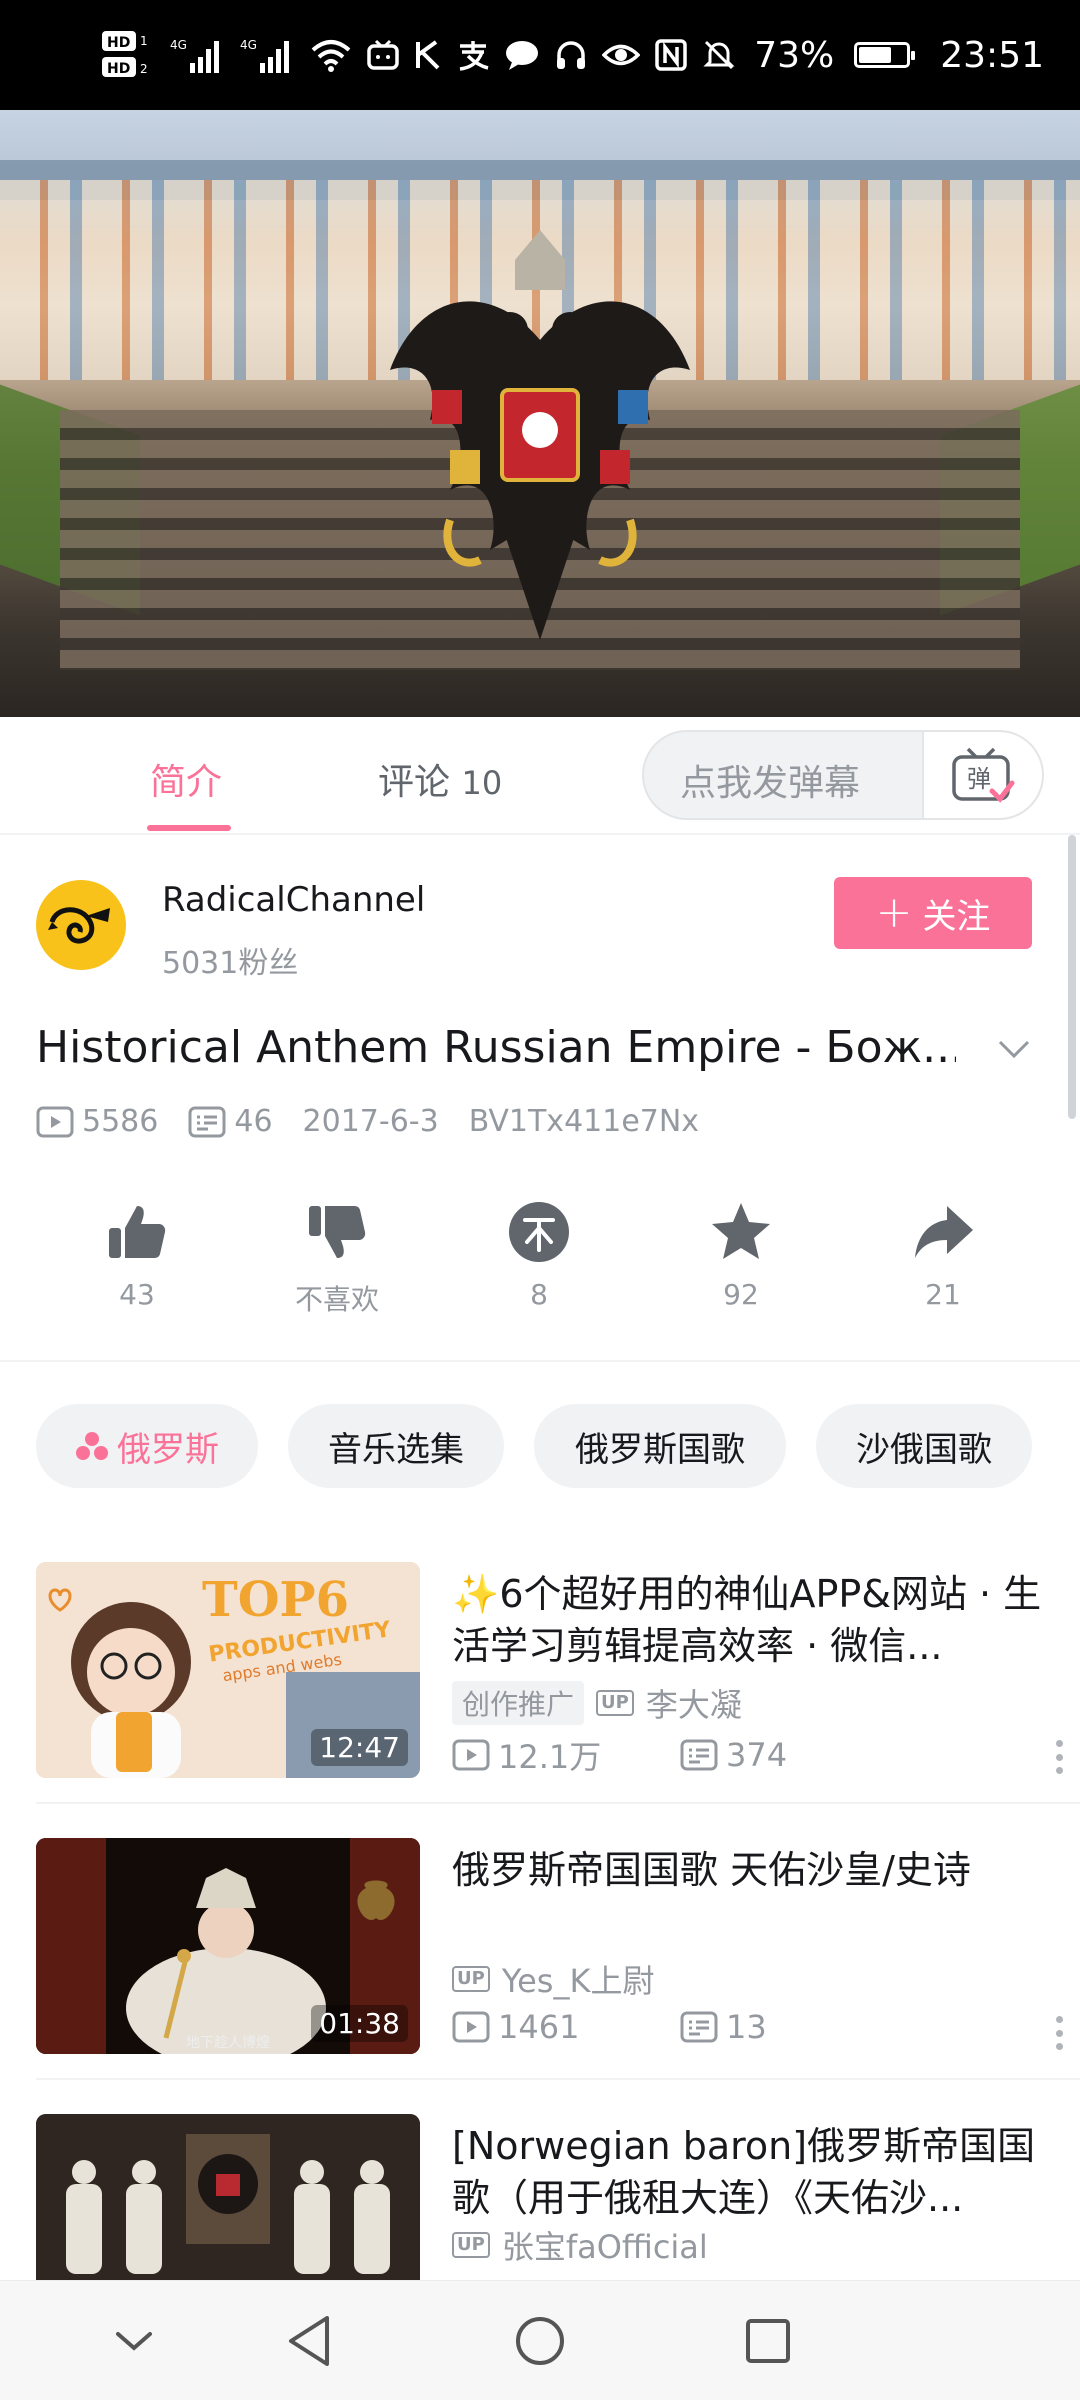 The image size is (1080, 2400). I want to click on tag-item: 音乐选集, so click(396, 1446).